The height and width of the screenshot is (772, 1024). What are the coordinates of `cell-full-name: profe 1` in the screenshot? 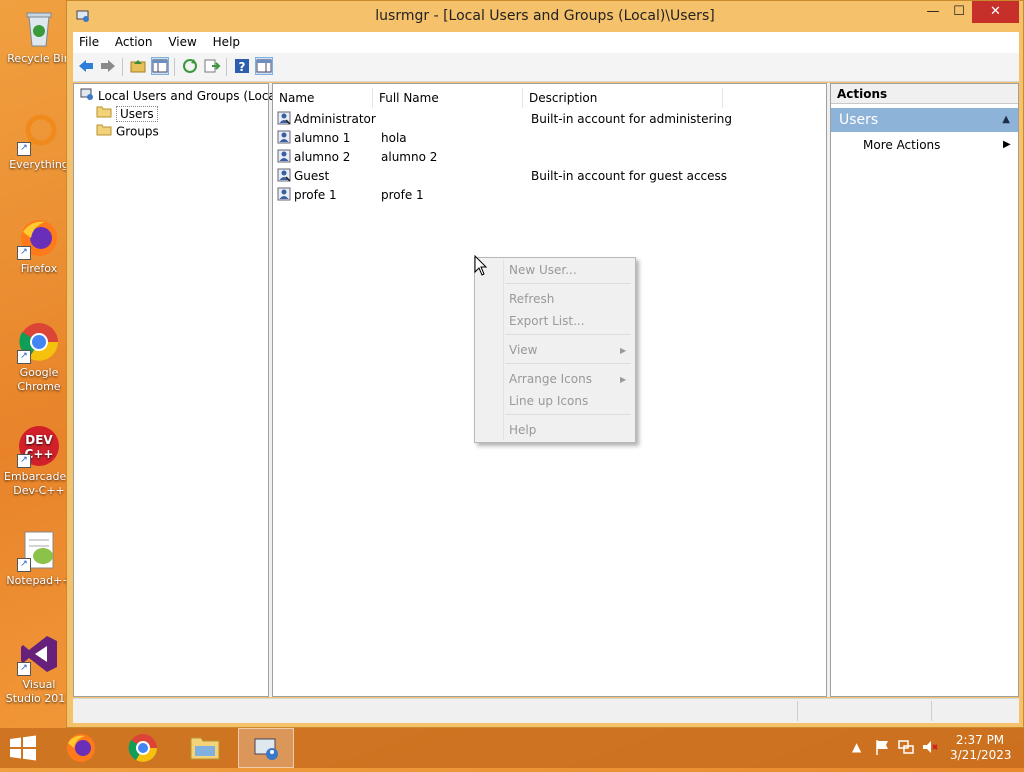 It's located at (402, 195).